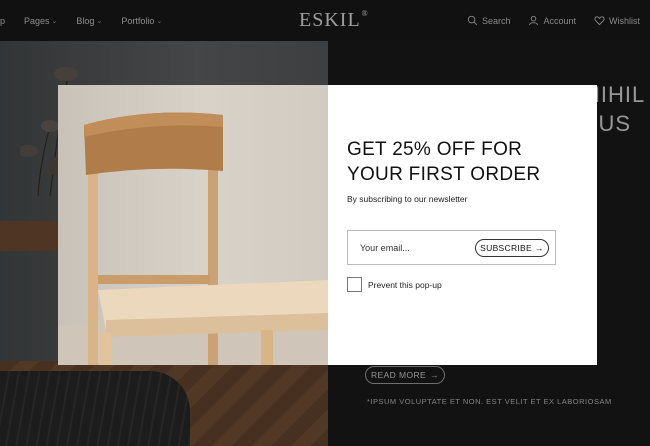 The image size is (650, 446). Describe the element at coordinates (506, 248) in the screenshot. I see `subscribe-label: SUBSCRIBE` at that location.